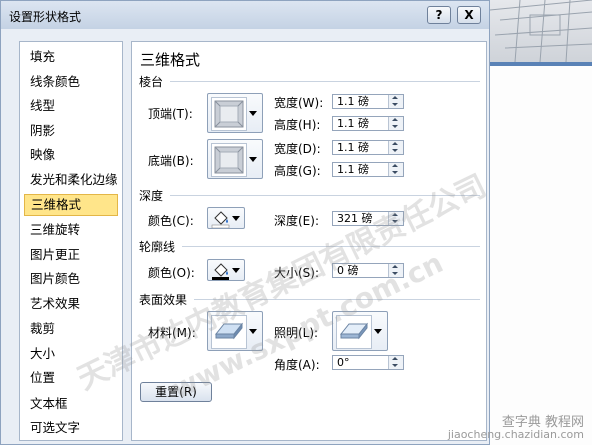 This screenshot has width=592, height=445. I want to click on reset-button: 重置(R), so click(176, 392).